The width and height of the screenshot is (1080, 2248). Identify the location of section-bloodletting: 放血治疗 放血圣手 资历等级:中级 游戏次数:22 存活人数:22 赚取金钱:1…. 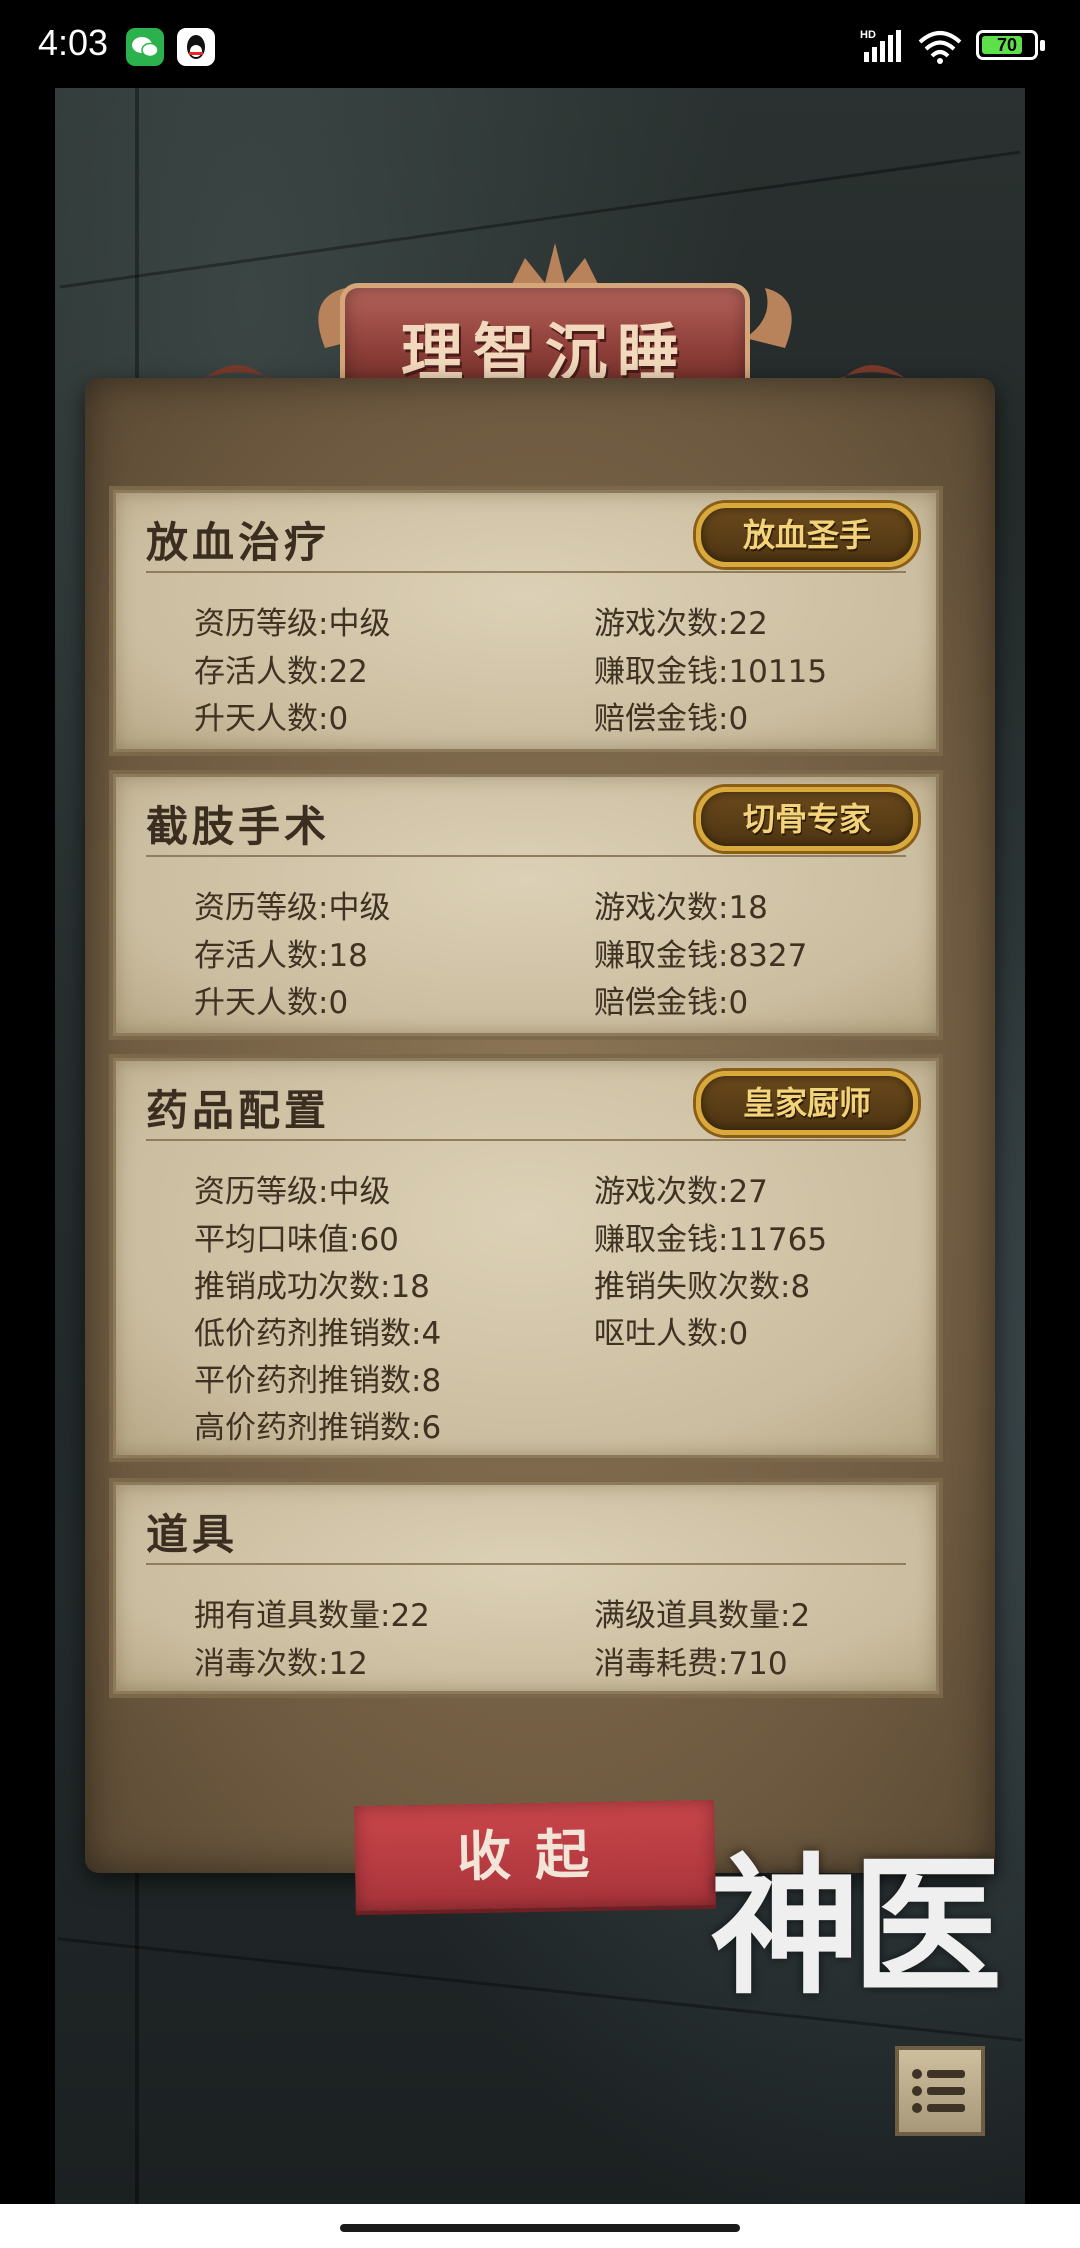
(526, 621).